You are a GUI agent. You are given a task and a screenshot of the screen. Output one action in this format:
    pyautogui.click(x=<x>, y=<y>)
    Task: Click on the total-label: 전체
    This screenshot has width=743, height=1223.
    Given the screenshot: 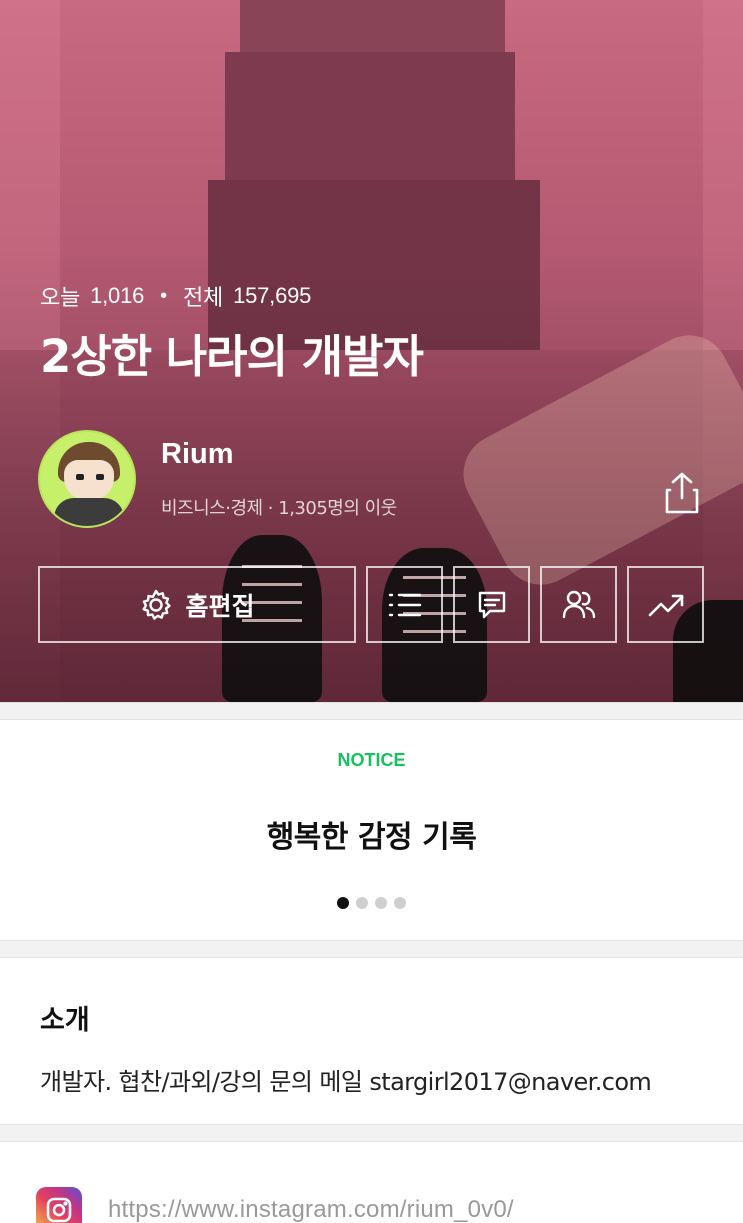 What is the action you would take?
    pyautogui.click(x=203, y=297)
    